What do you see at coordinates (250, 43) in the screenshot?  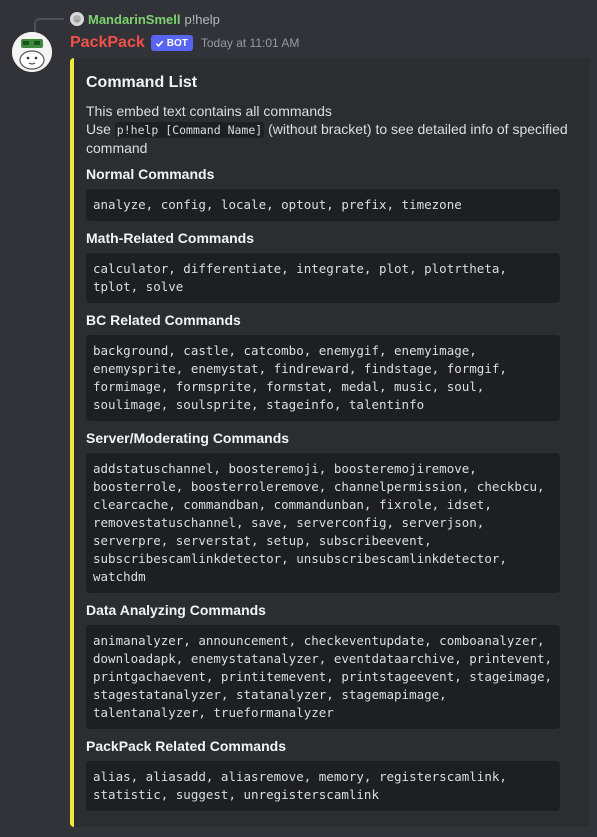 I see `timestamp: Today at 11:01 AM` at bounding box center [250, 43].